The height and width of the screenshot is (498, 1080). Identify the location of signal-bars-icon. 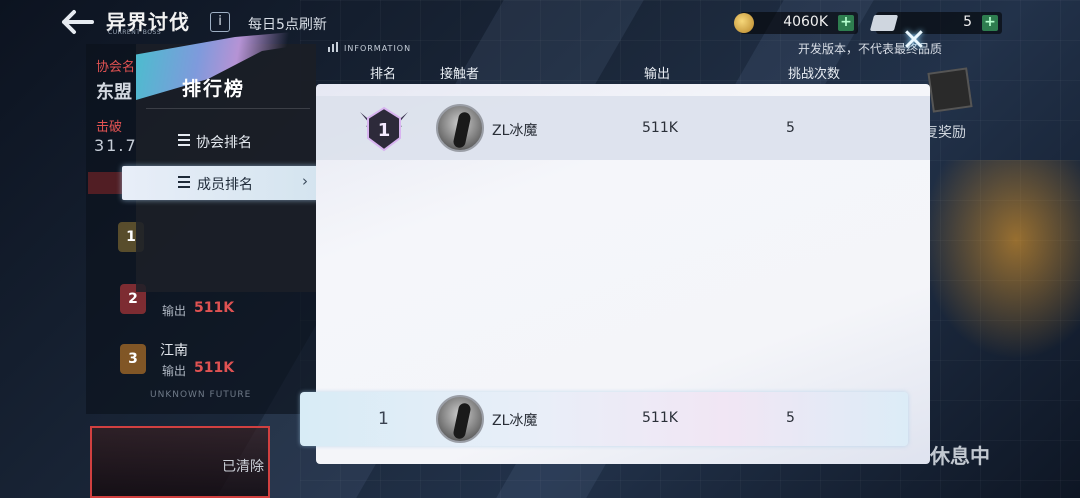
(333, 47).